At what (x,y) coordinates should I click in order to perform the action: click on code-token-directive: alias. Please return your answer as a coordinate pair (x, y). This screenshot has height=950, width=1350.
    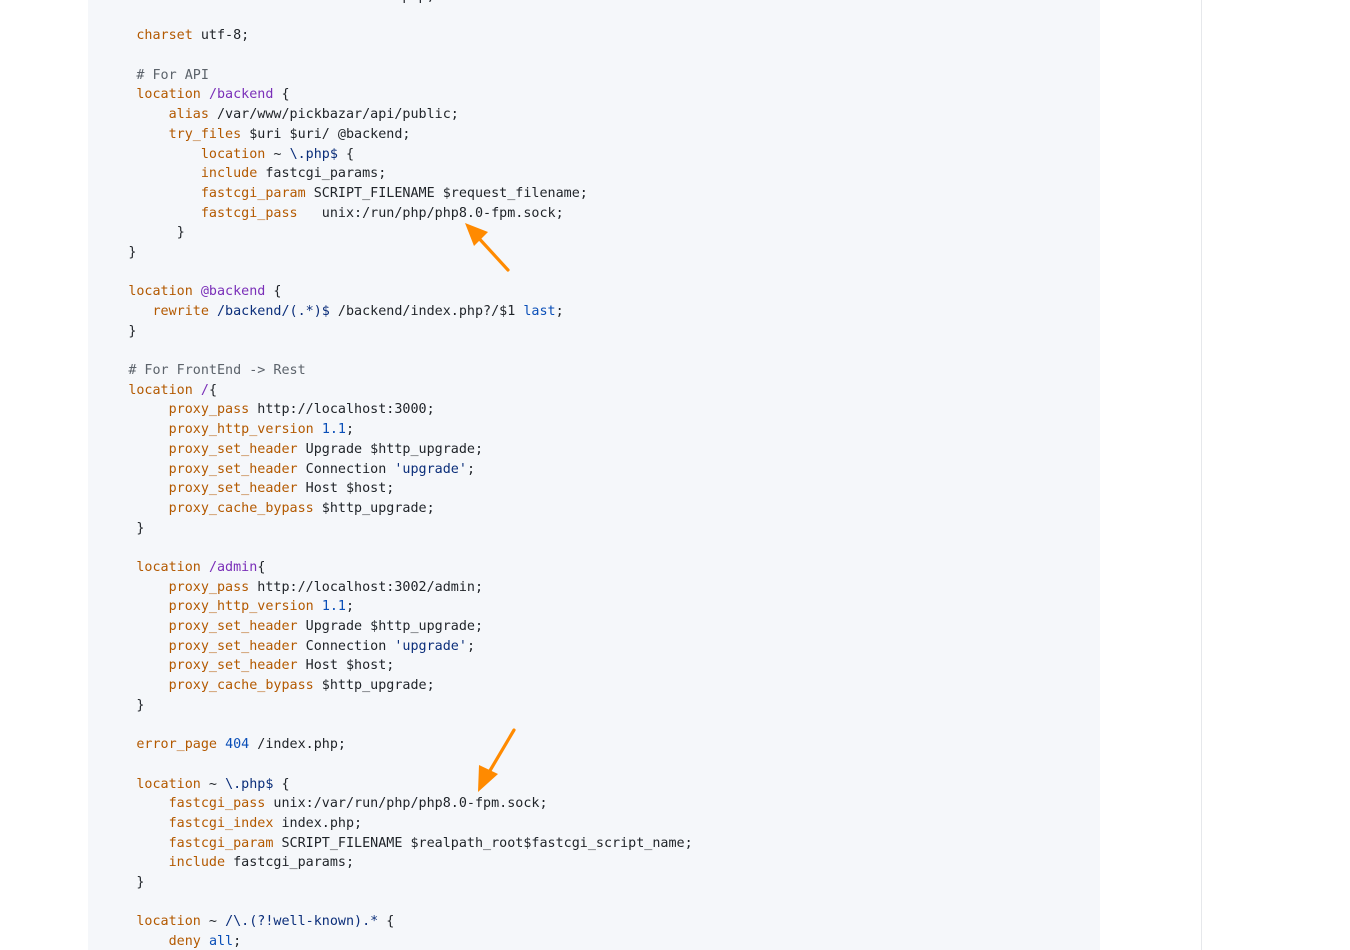
    Looking at the image, I should click on (188, 115).